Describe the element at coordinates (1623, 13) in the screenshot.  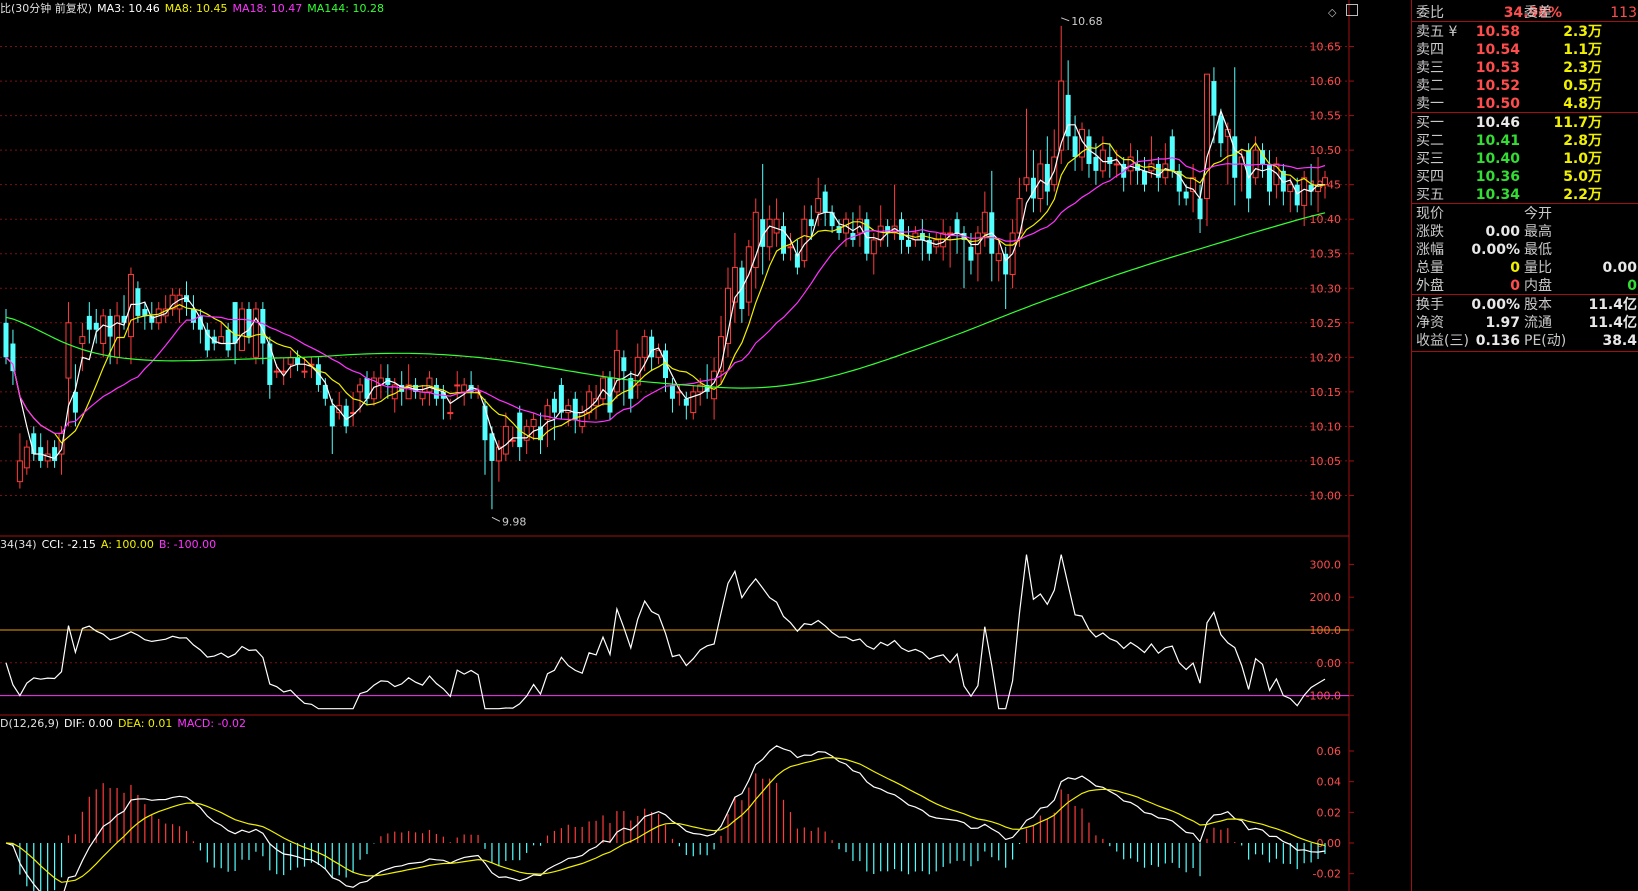
I see `quote-cell: 113` at that location.